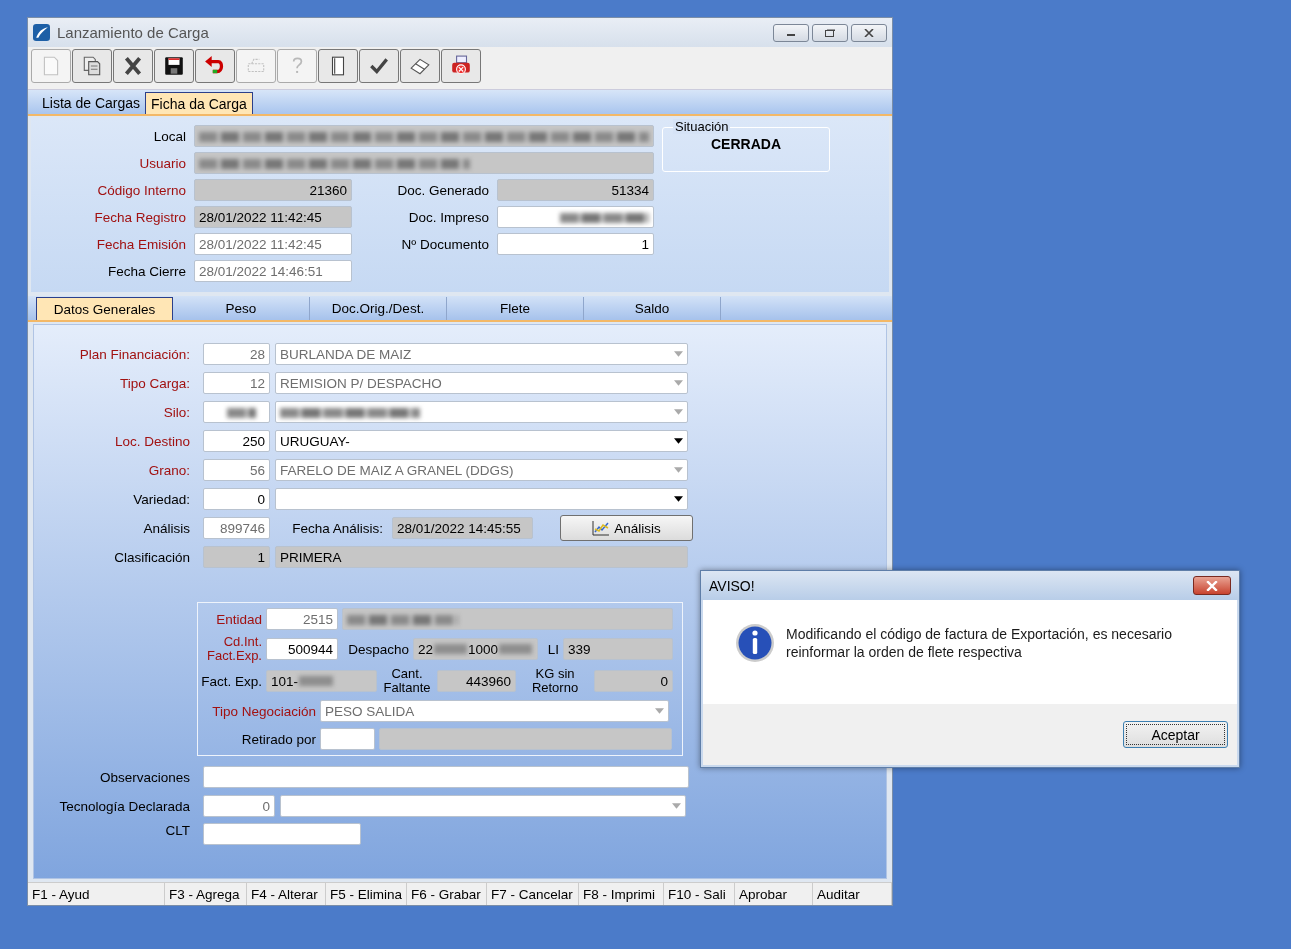 This screenshot has width=1291, height=949. Describe the element at coordinates (575, 244) in the screenshot. I see `text-field: 1` at that location.